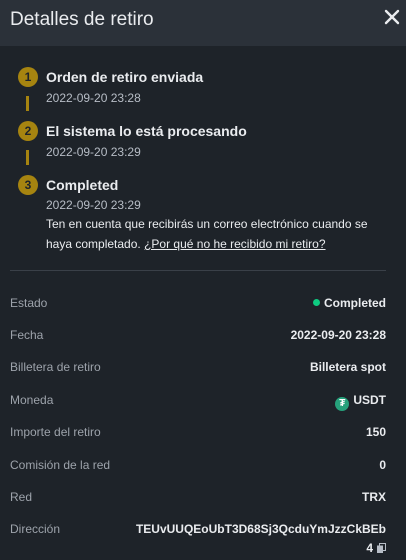 The width and height of the screenshot is (406, 560). What do you see at coordinates (198, 270) in the screenshot?
I see `divider` at bounding box center [198, 270].